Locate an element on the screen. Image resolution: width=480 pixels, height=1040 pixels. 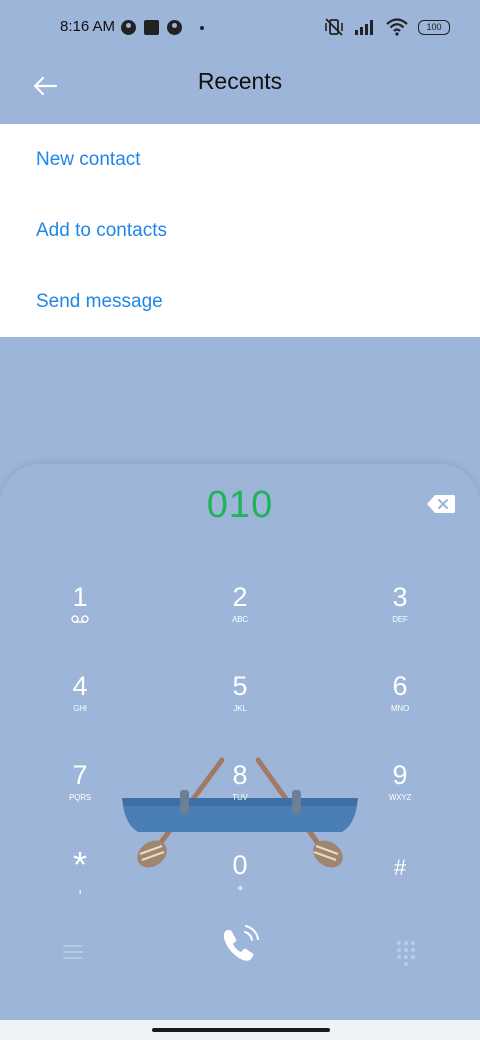
menu-button is located at coordinates (73, 954).